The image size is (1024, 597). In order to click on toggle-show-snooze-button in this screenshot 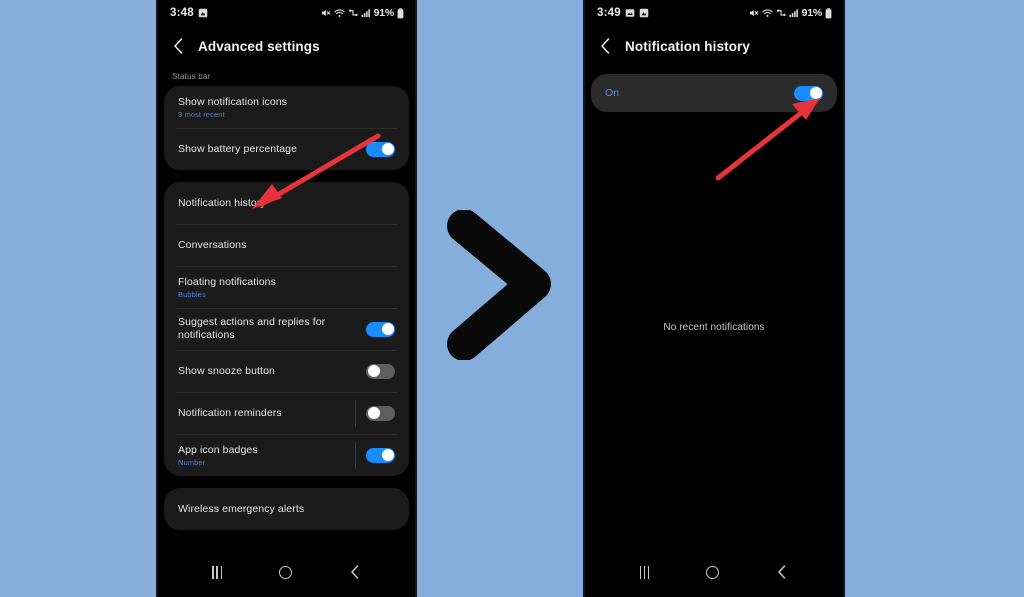, I will do `click(380, 371)`.